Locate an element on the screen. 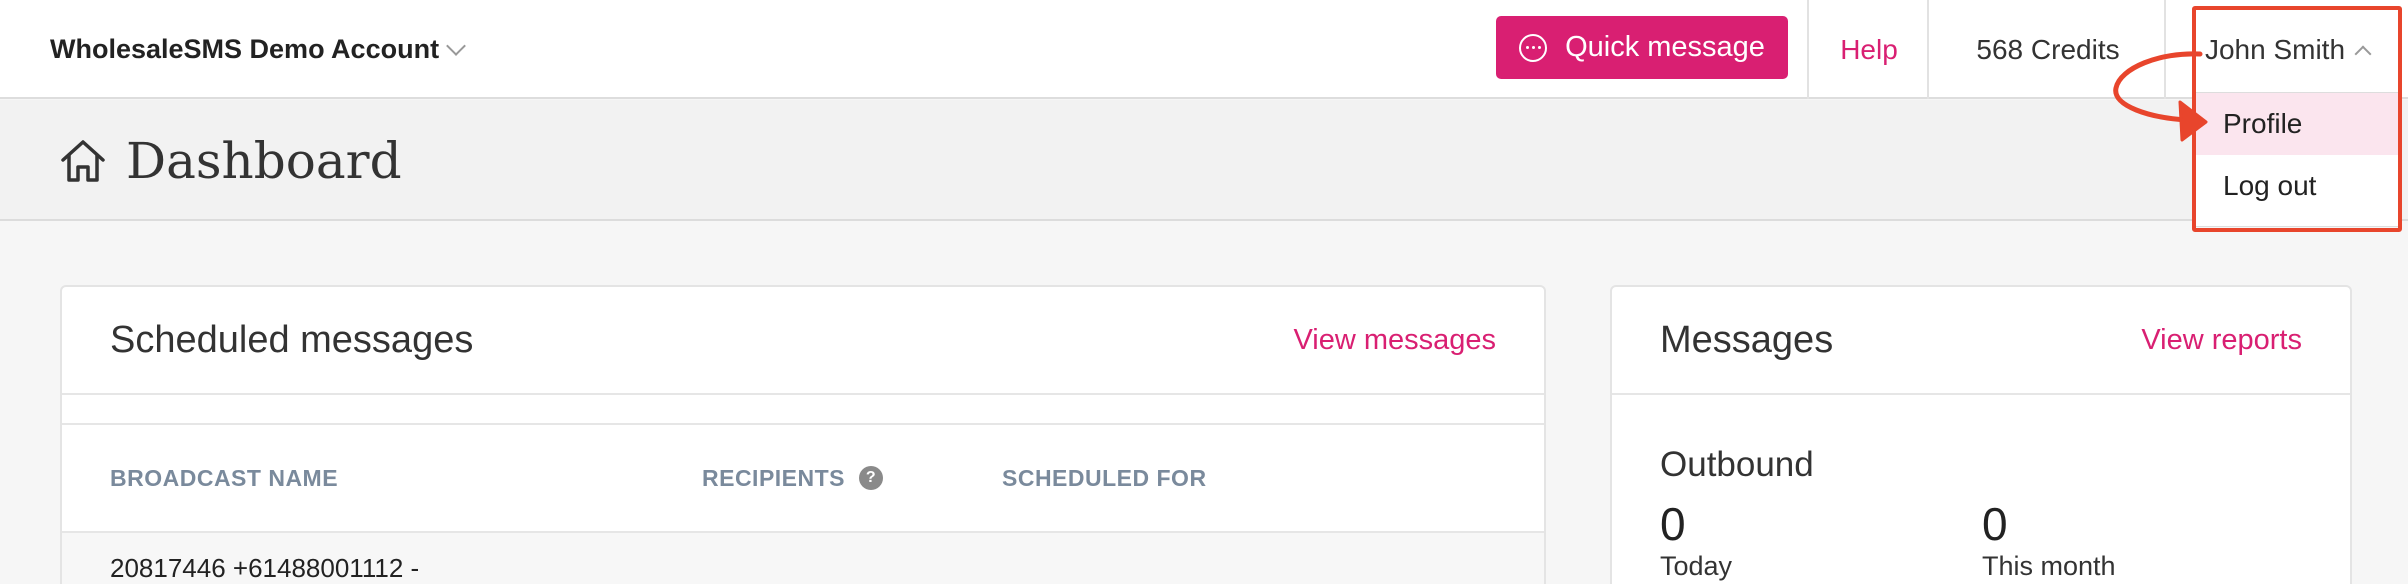  user-dropdown-menu: Profile Log out is located at coordinates (2297, 159).